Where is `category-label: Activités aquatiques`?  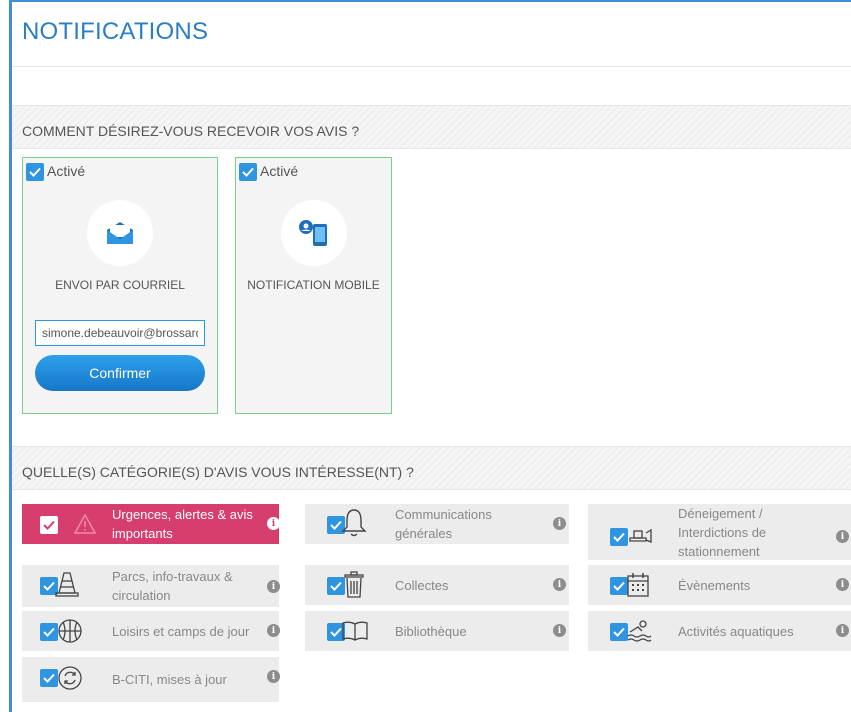 category-label: Activités aquatiques is located at coordinates (736, 631).